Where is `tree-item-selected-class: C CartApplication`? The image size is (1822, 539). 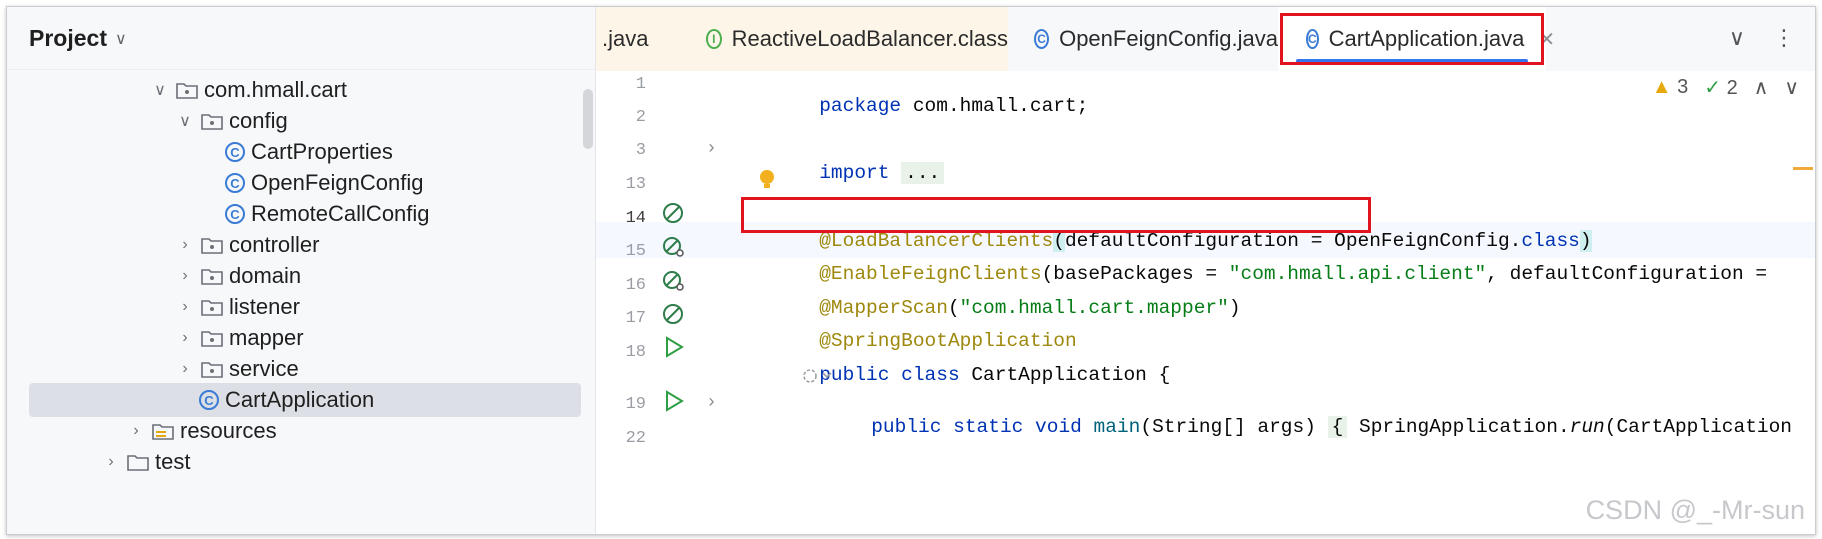
tree-item-selected-class: C CartApplication is located at coordinates (305, 400).